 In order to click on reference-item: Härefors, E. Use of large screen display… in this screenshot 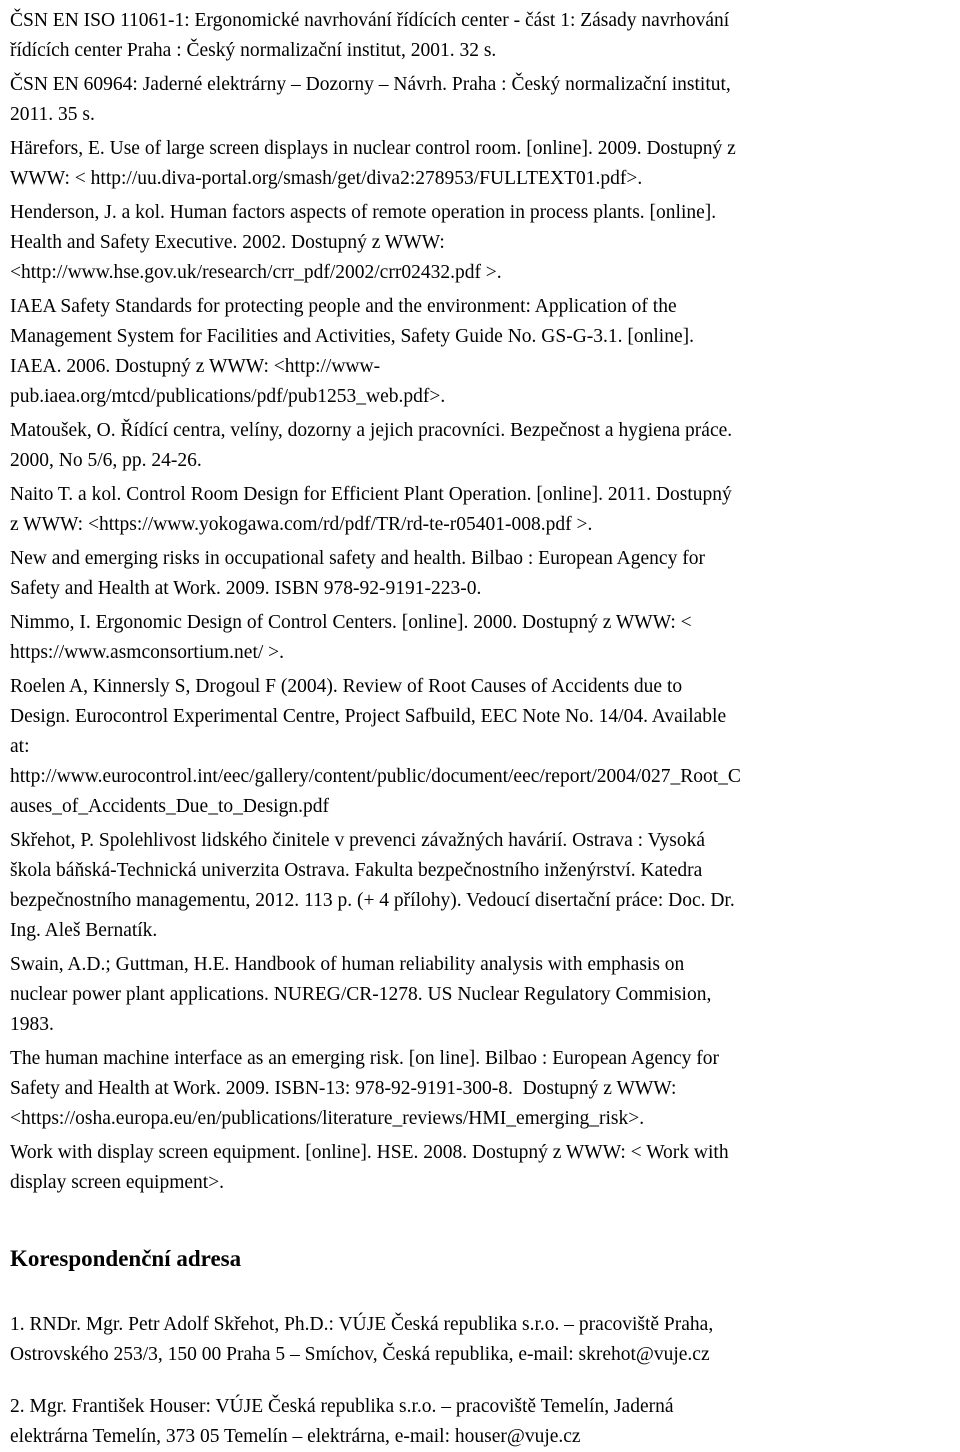, I will do `click(373, 163)`.